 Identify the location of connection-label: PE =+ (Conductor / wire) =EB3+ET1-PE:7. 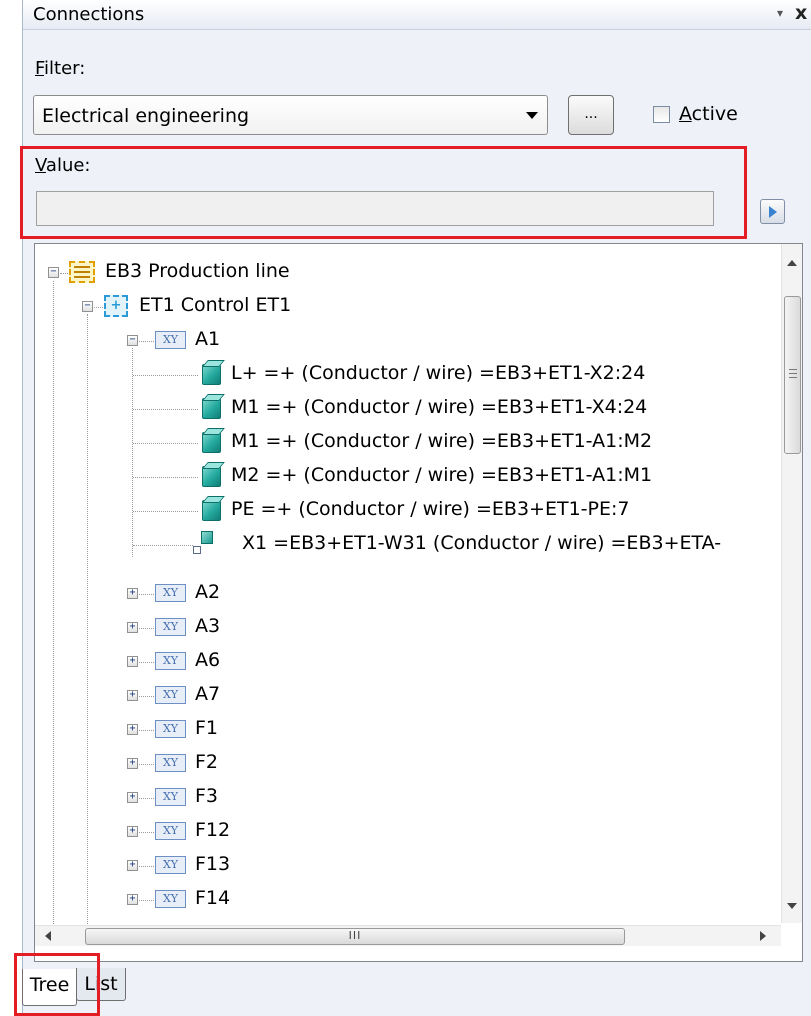
(430, 509).